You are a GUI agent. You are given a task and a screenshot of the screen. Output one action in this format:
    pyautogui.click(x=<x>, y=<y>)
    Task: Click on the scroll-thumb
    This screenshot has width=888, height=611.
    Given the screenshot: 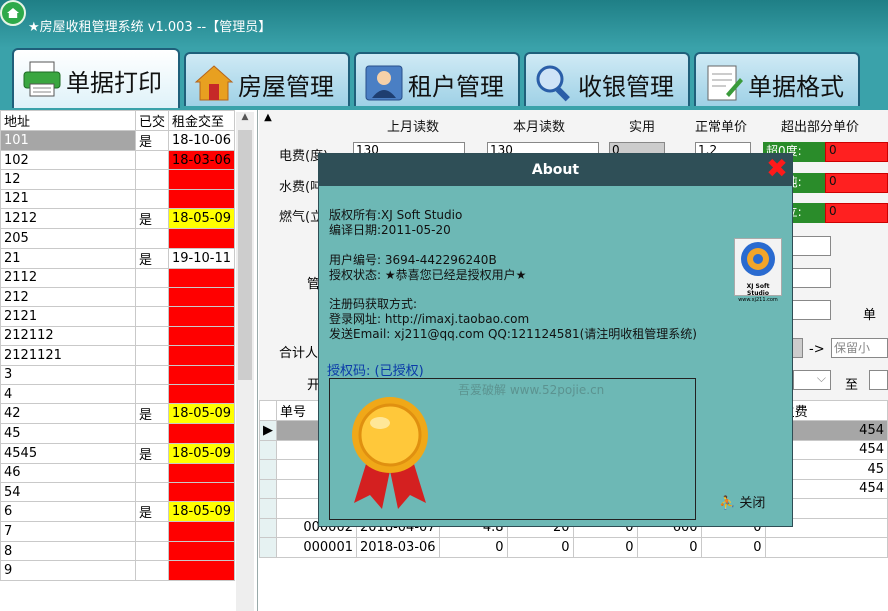 What is the action you would take?
    pyautogui.click(x=245, y=255)
    